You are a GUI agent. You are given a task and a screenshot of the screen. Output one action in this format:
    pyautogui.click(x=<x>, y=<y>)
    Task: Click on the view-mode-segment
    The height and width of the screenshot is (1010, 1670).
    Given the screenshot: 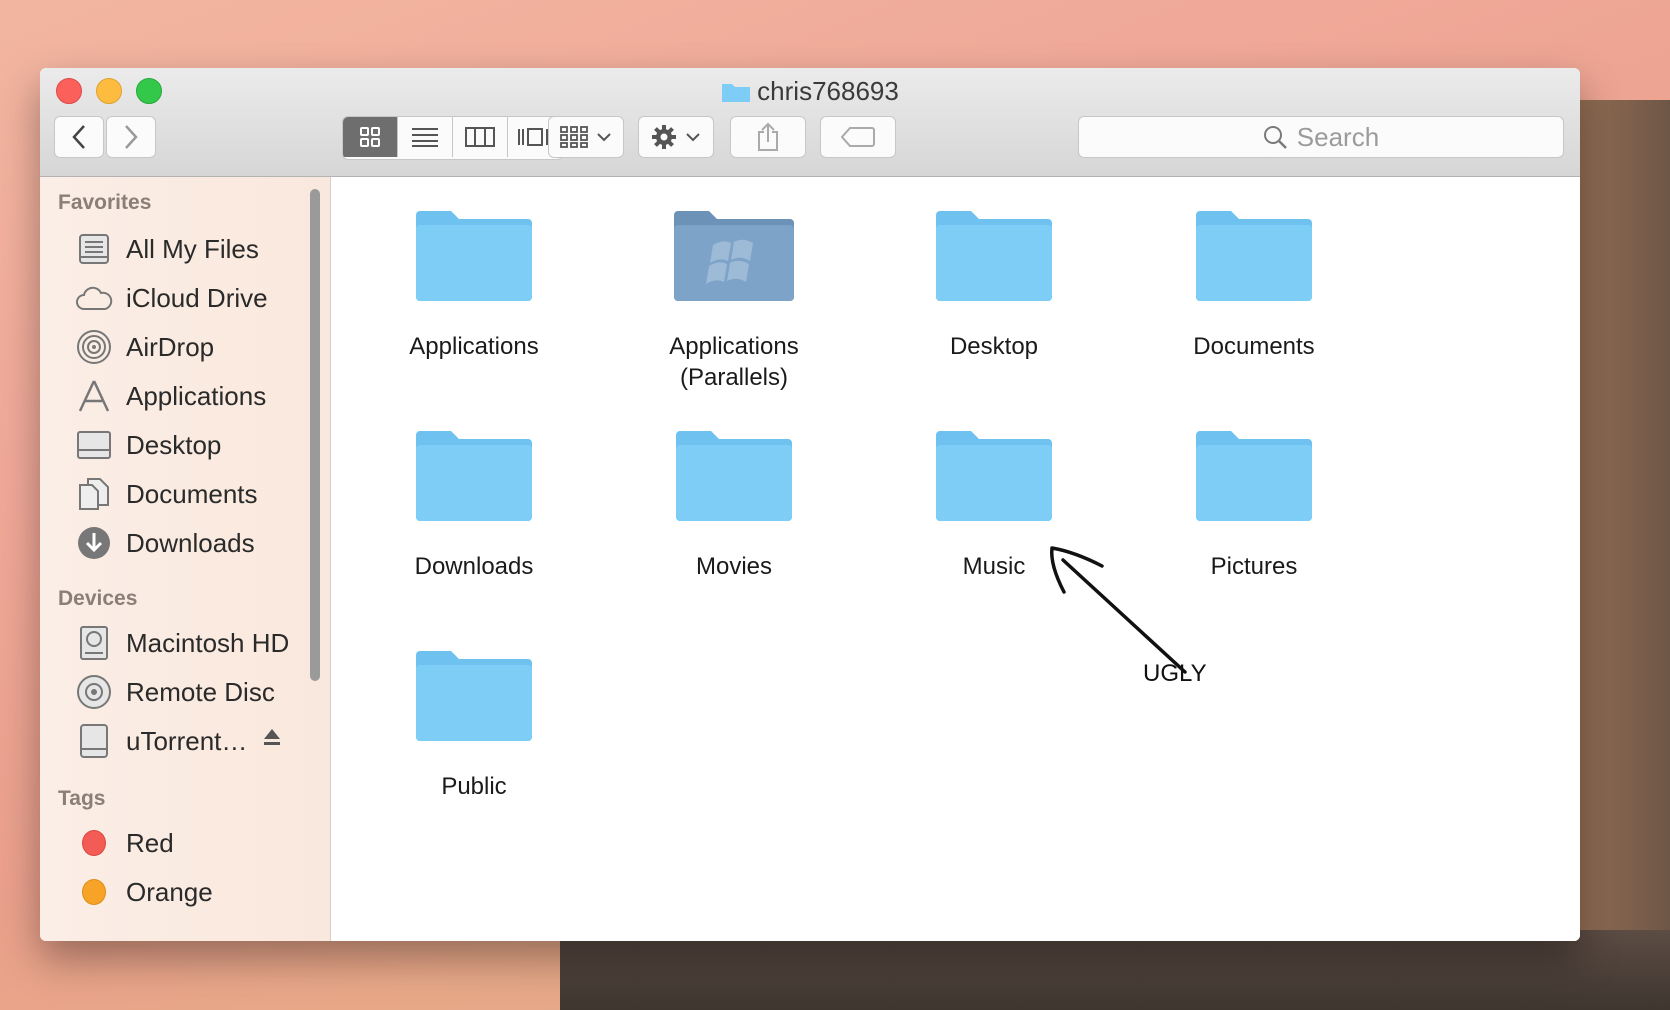 What is the action you would take?
    pyautogui.click(x=452, y=138)
    